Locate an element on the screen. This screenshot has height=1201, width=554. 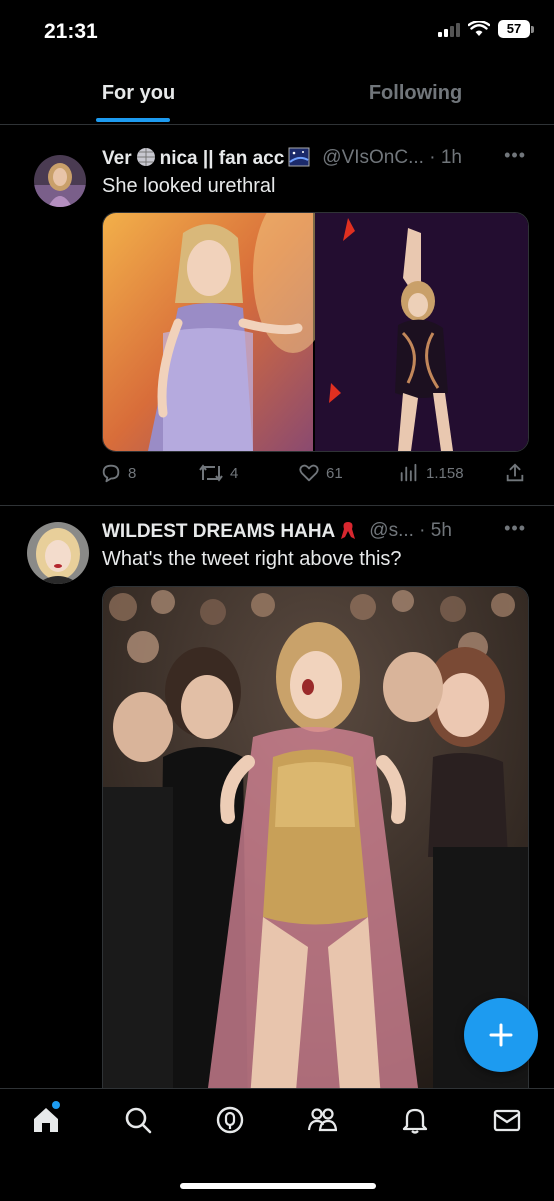
tweet-header: Ver nica || fan acc @VIsOnC... · 1h is located at coordinates (314, 158).